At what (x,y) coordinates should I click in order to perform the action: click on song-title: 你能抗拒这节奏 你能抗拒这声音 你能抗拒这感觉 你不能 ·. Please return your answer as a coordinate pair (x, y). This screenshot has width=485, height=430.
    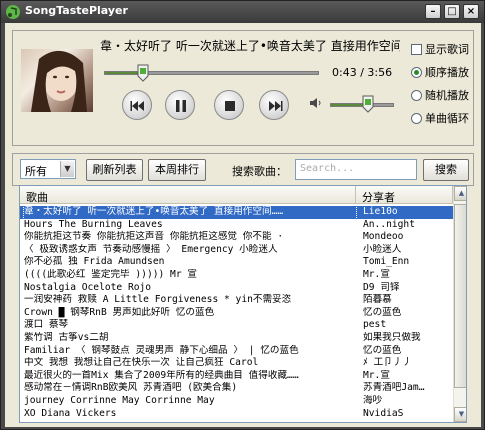
    Looking at the image, I should click on (154, 237).